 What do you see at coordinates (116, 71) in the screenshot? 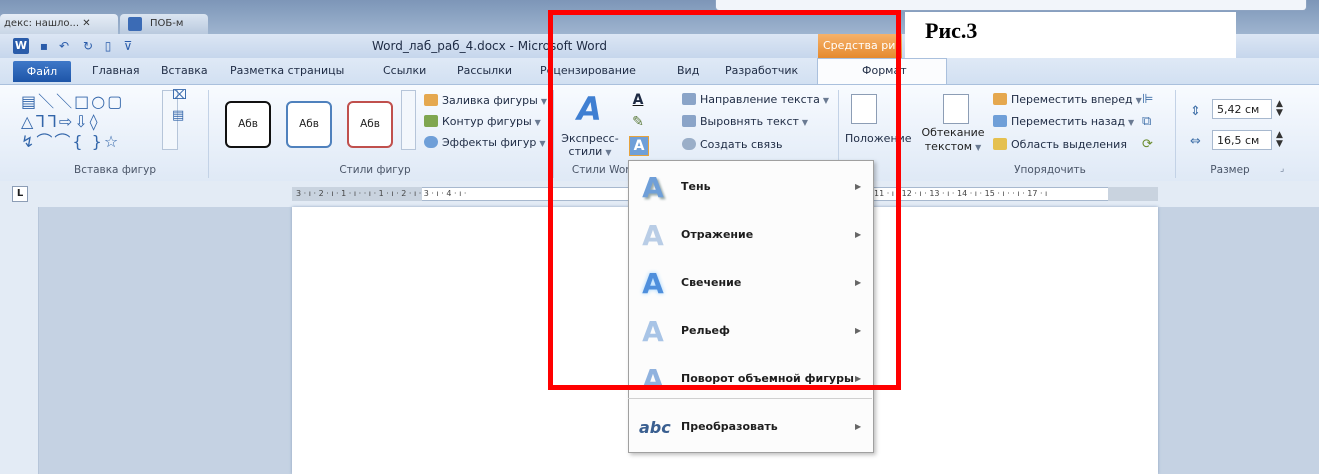
I see `tab-home: Главная` at bounding box center [116, 71].